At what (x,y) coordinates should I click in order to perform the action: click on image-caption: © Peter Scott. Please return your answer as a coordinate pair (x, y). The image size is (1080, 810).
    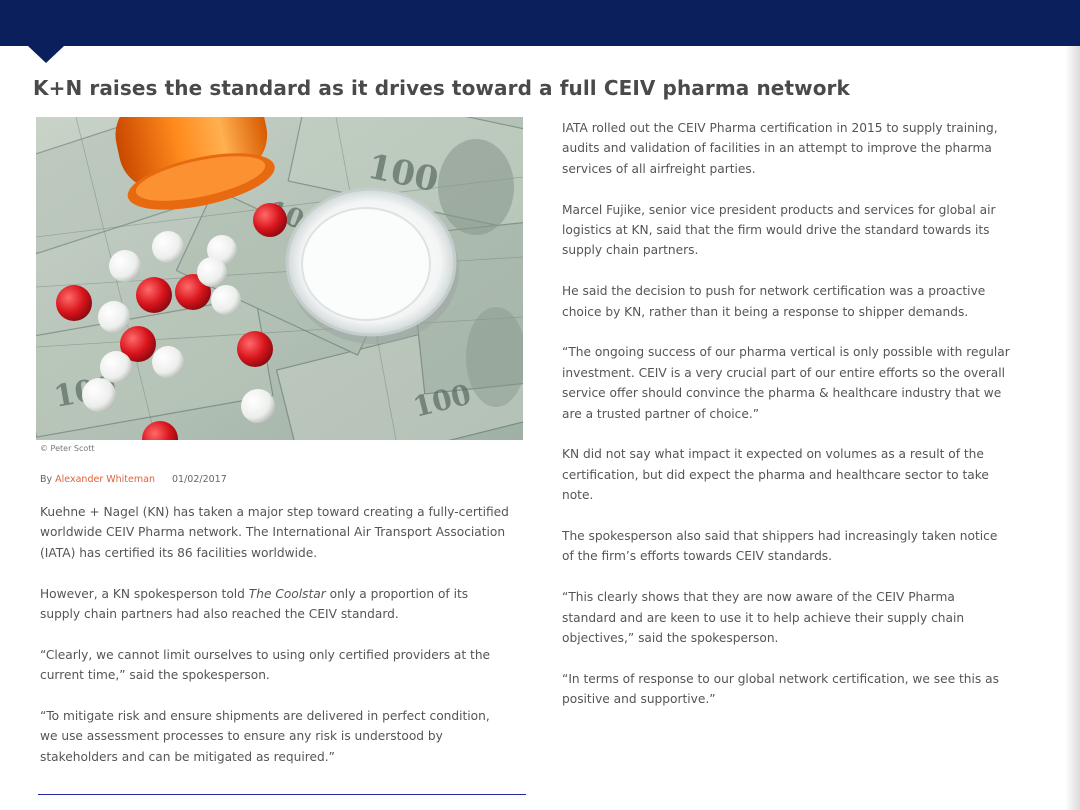
    Looking at the image, I should click on (67, 448).